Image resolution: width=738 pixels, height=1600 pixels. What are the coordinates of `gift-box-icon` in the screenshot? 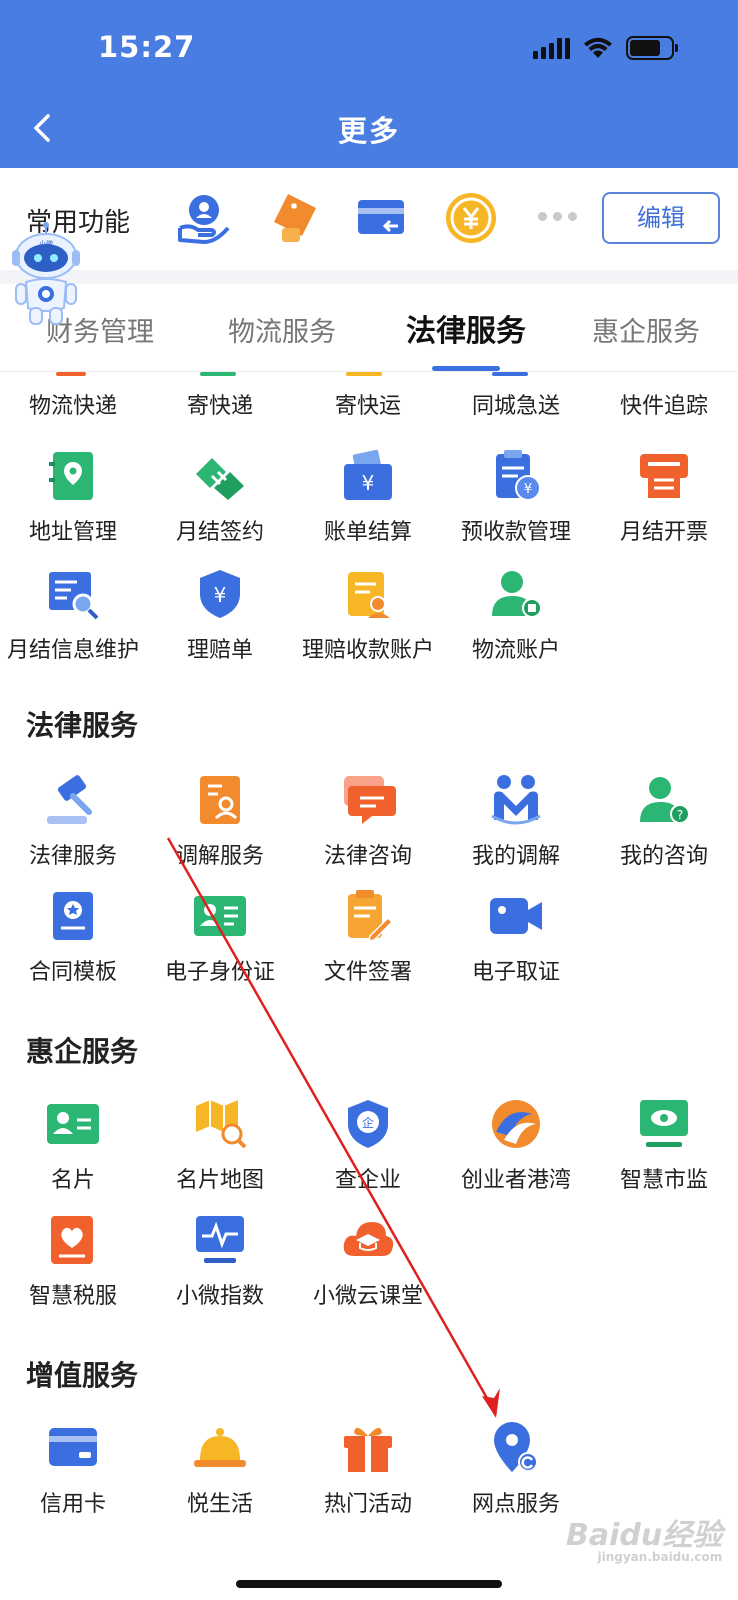 It's located at (368, 1449).